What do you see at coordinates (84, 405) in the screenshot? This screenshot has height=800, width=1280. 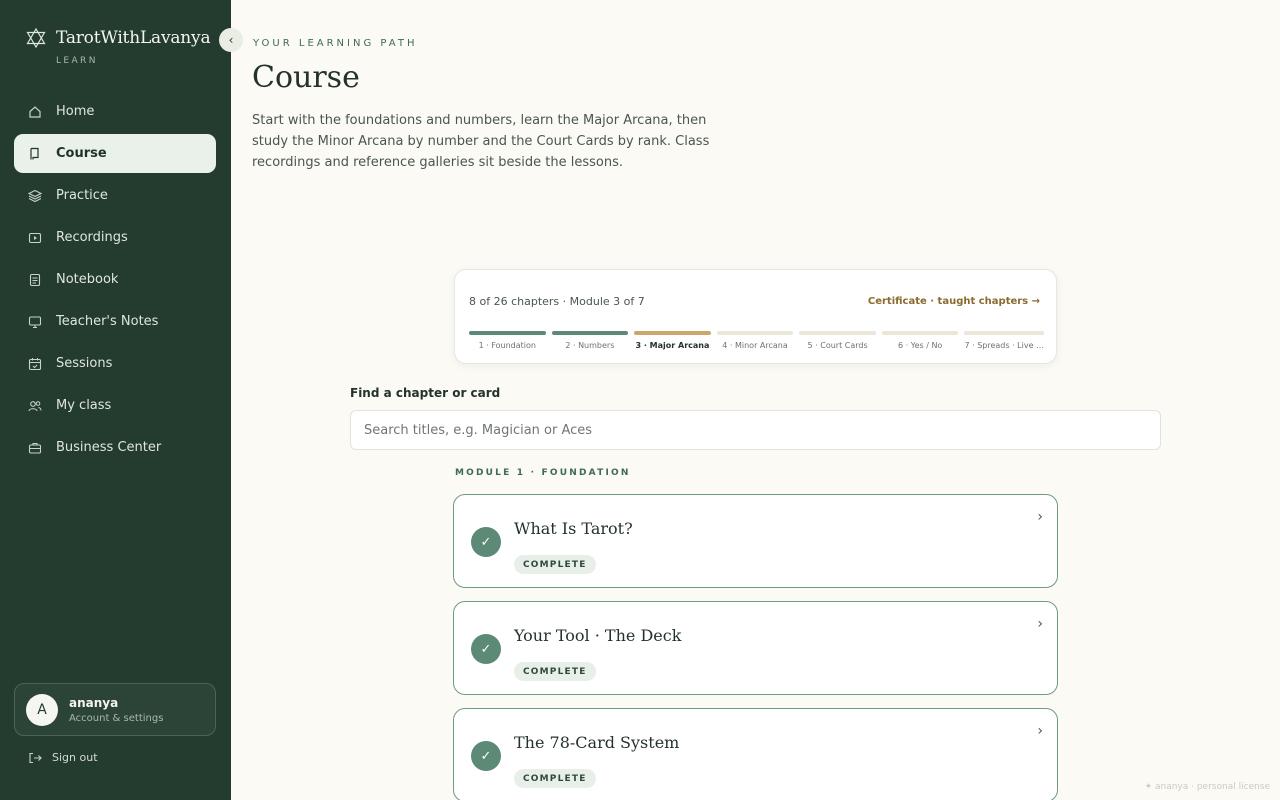 I see `sidebar-item-label: My class` at bounding box center [84, 405].